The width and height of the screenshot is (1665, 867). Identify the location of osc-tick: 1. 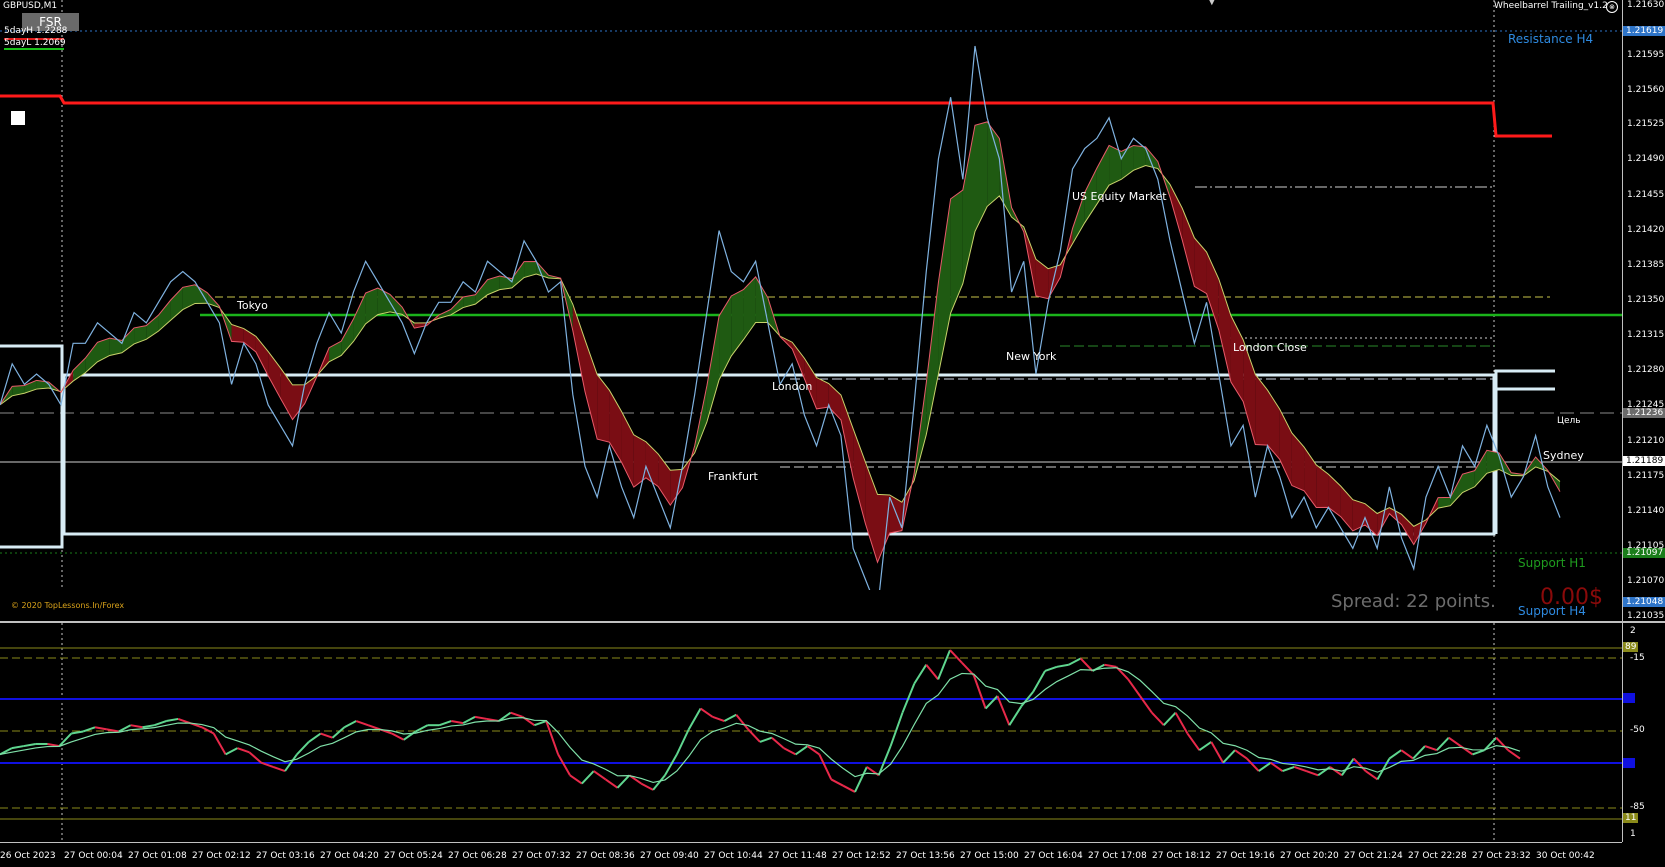
(1633, 834).